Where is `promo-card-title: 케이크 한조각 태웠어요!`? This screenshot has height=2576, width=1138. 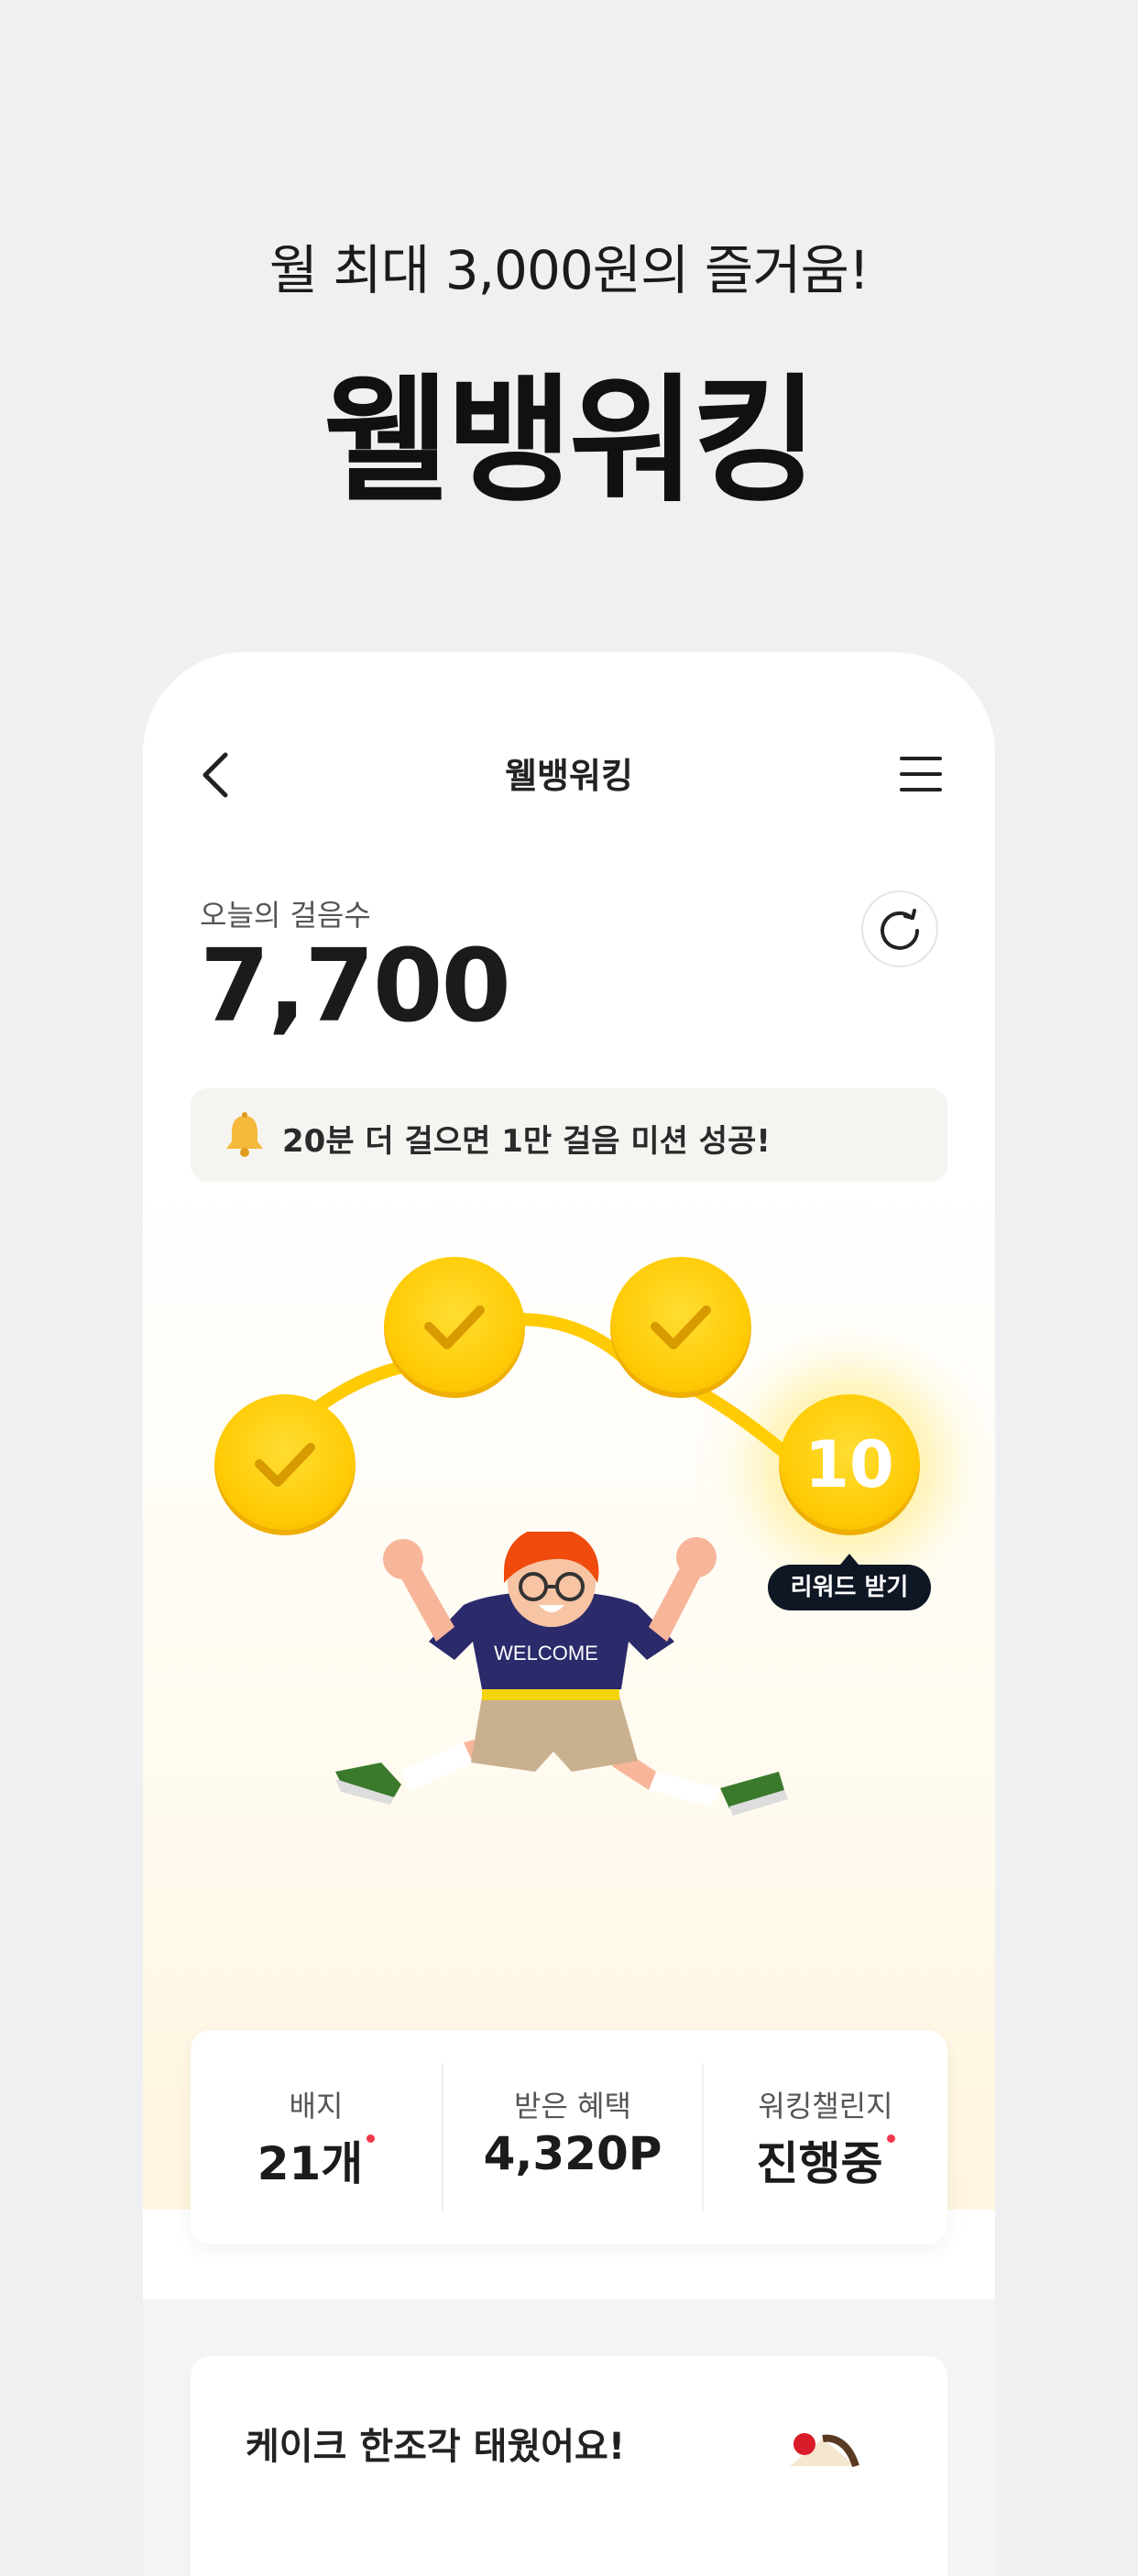 promo-card-title: 케이크 한조각 태웠어요! is located at coordinates (436, 2447).